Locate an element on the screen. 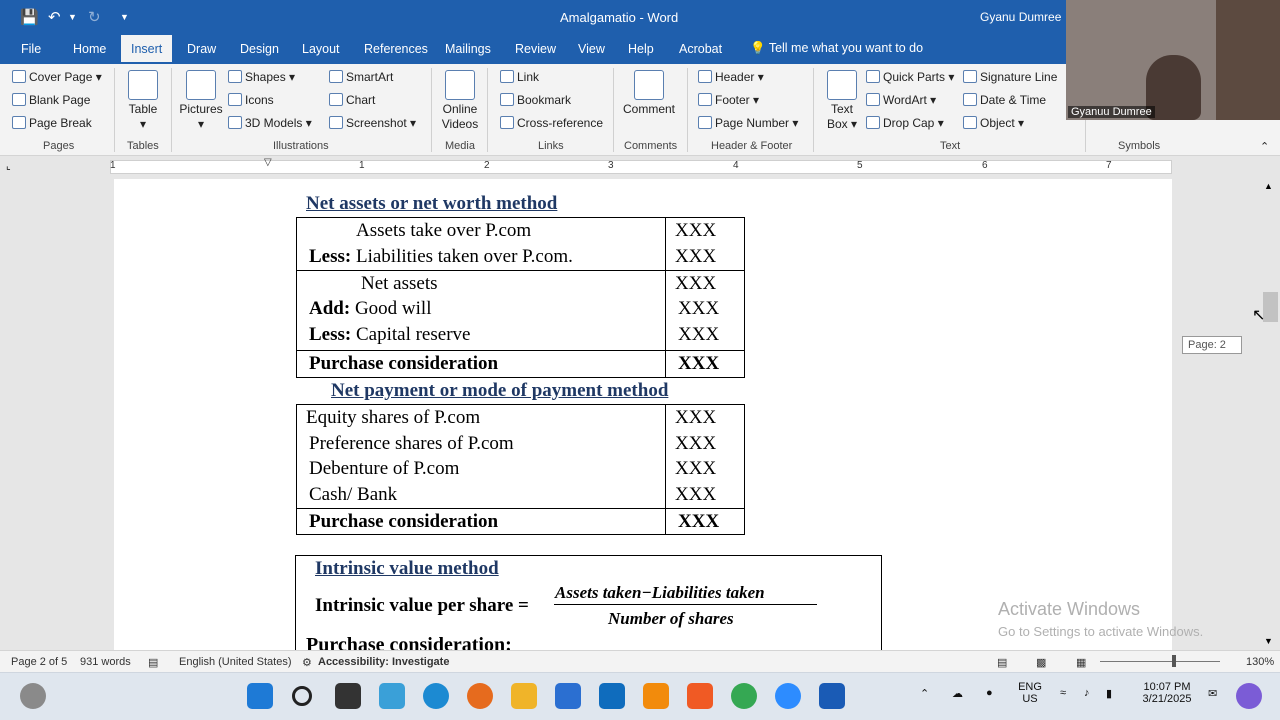 Image resolution: width=1280 pixels, height=720 pixels. tab-review: Review is located at coordinates (535, 49).